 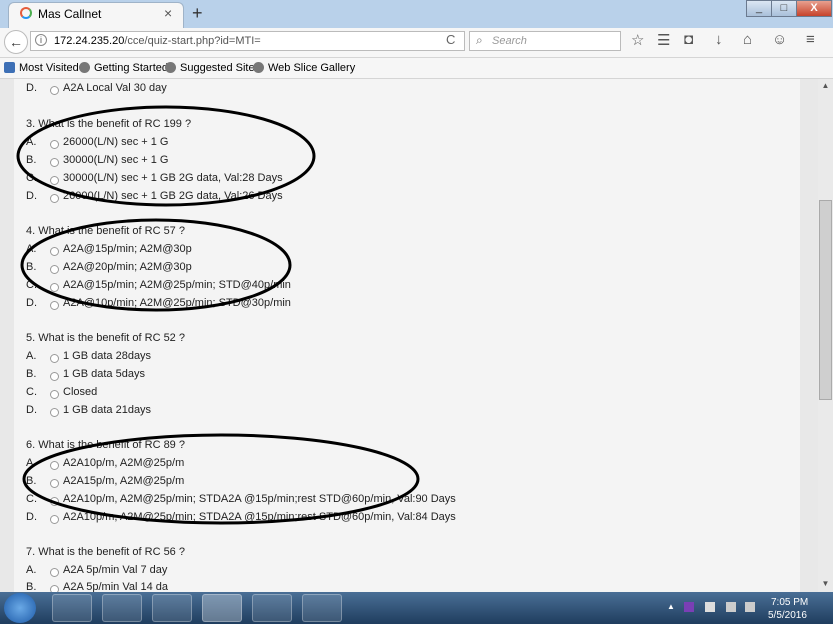 I want to click on volume-icon, so click(x=750, y=607).